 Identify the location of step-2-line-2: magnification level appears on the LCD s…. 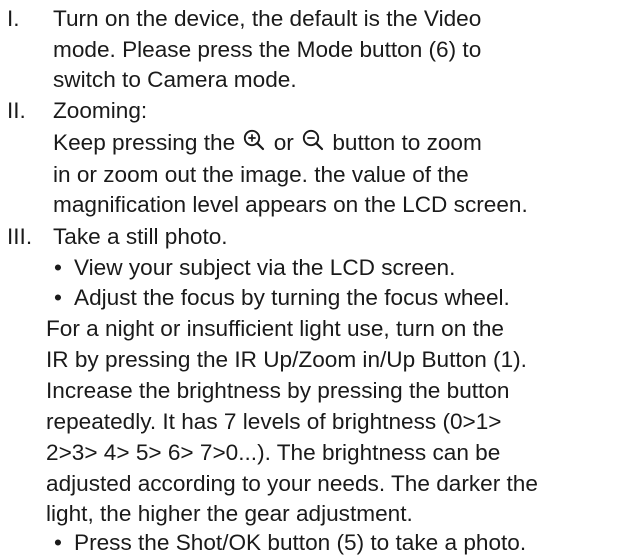
(290, 204).